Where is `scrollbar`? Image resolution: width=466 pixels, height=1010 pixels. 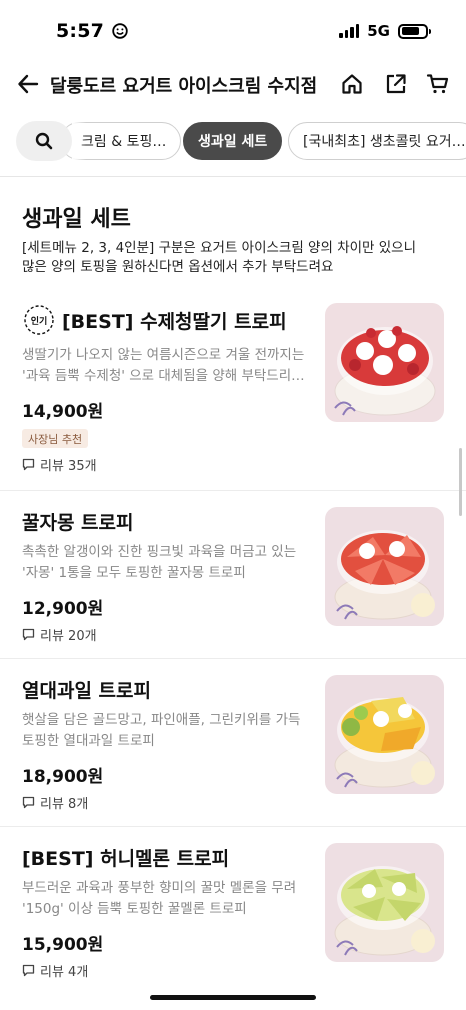
scrollbar is located at coordinates (460, 482).